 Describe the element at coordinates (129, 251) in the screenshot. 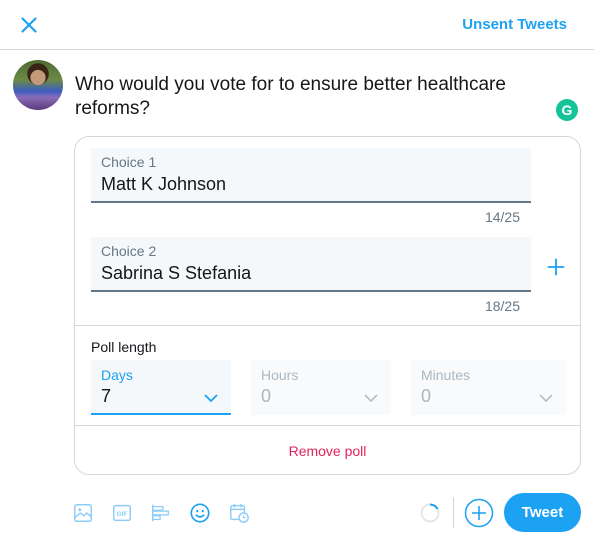

I see `choice-2-label: Choice 2` at that location.